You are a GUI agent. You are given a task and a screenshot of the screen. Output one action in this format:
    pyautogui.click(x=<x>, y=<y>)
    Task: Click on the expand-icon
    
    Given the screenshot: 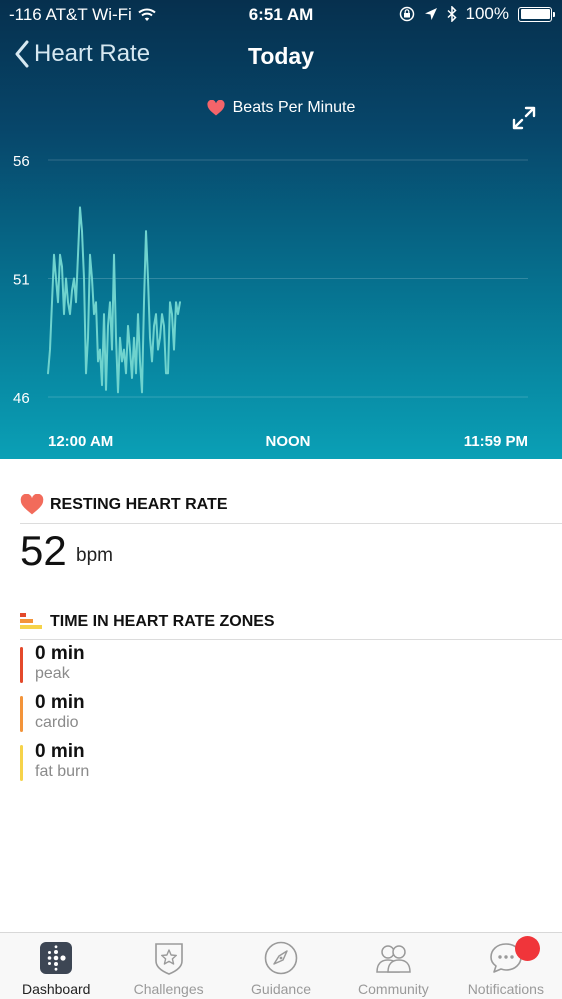 What is the action you would take?
    pyautogui.click(x=524, y=118)
    